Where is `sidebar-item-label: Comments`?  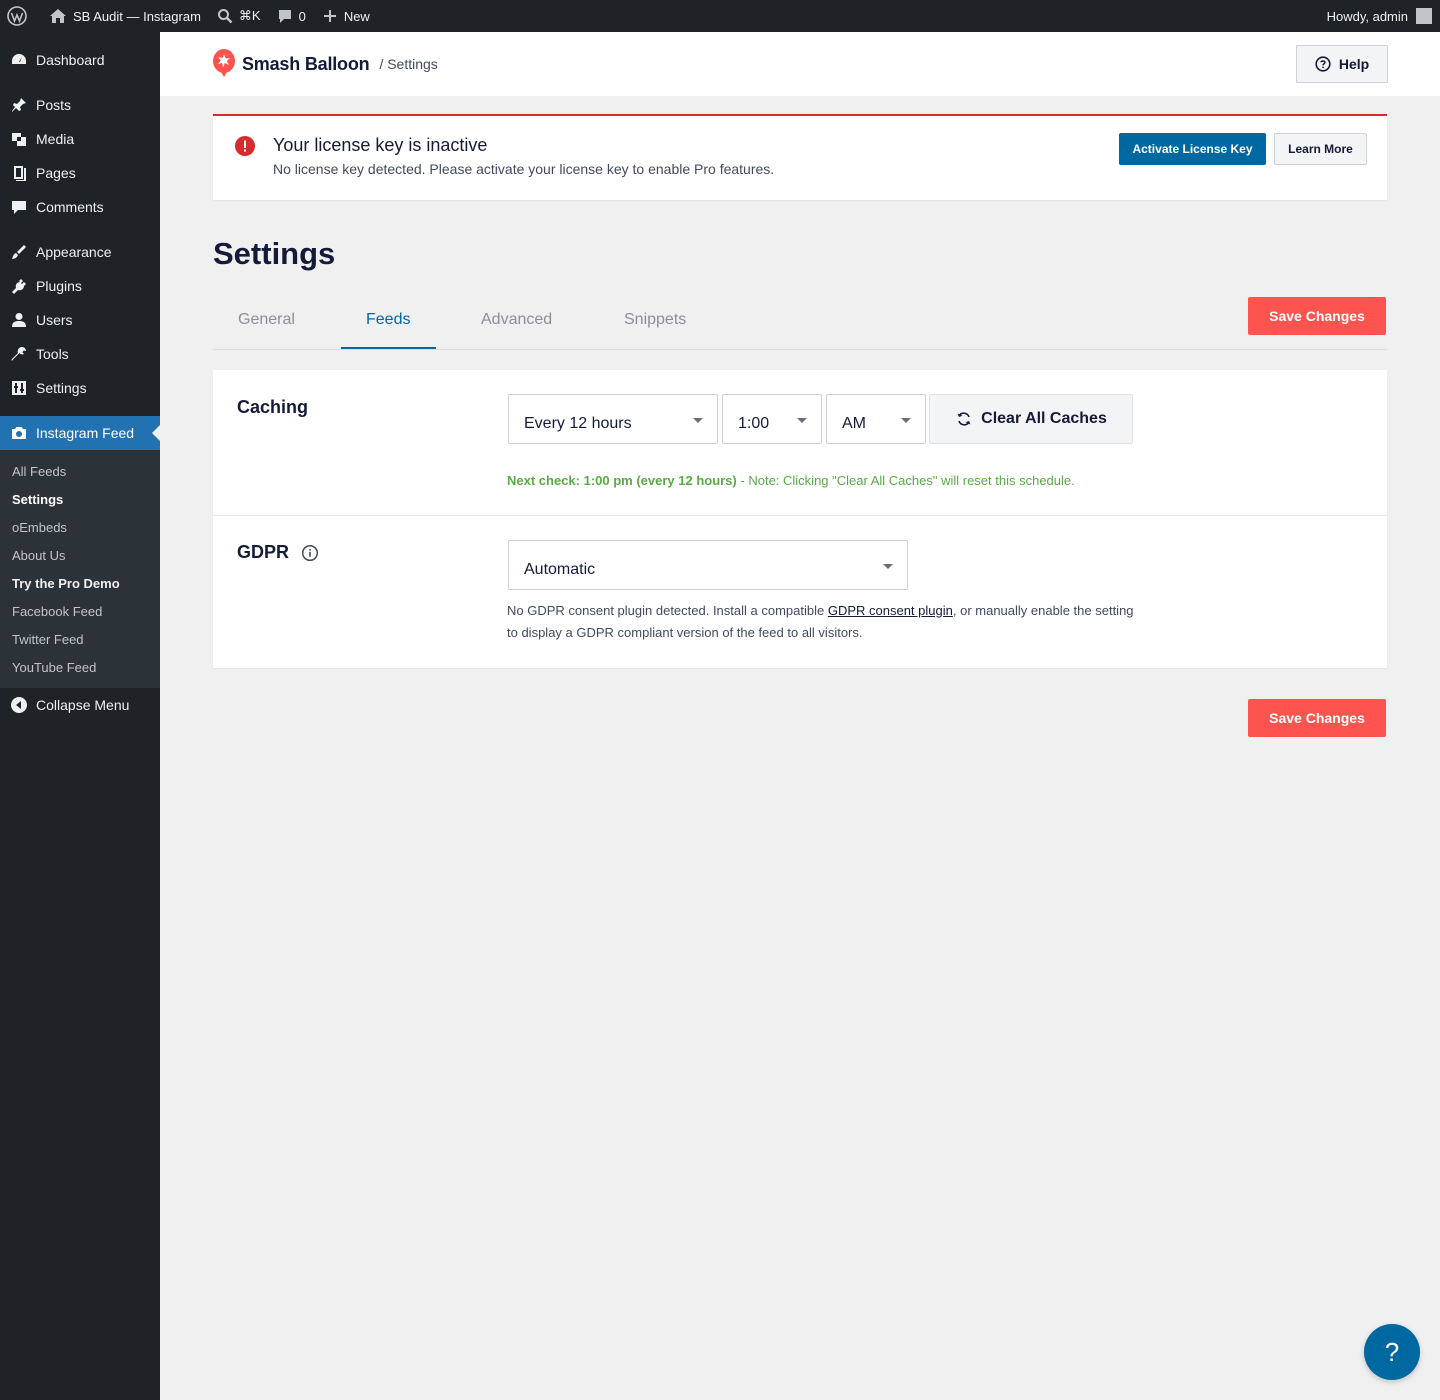
sidebar-item-label: Comments is located at coordinates (70, 207).